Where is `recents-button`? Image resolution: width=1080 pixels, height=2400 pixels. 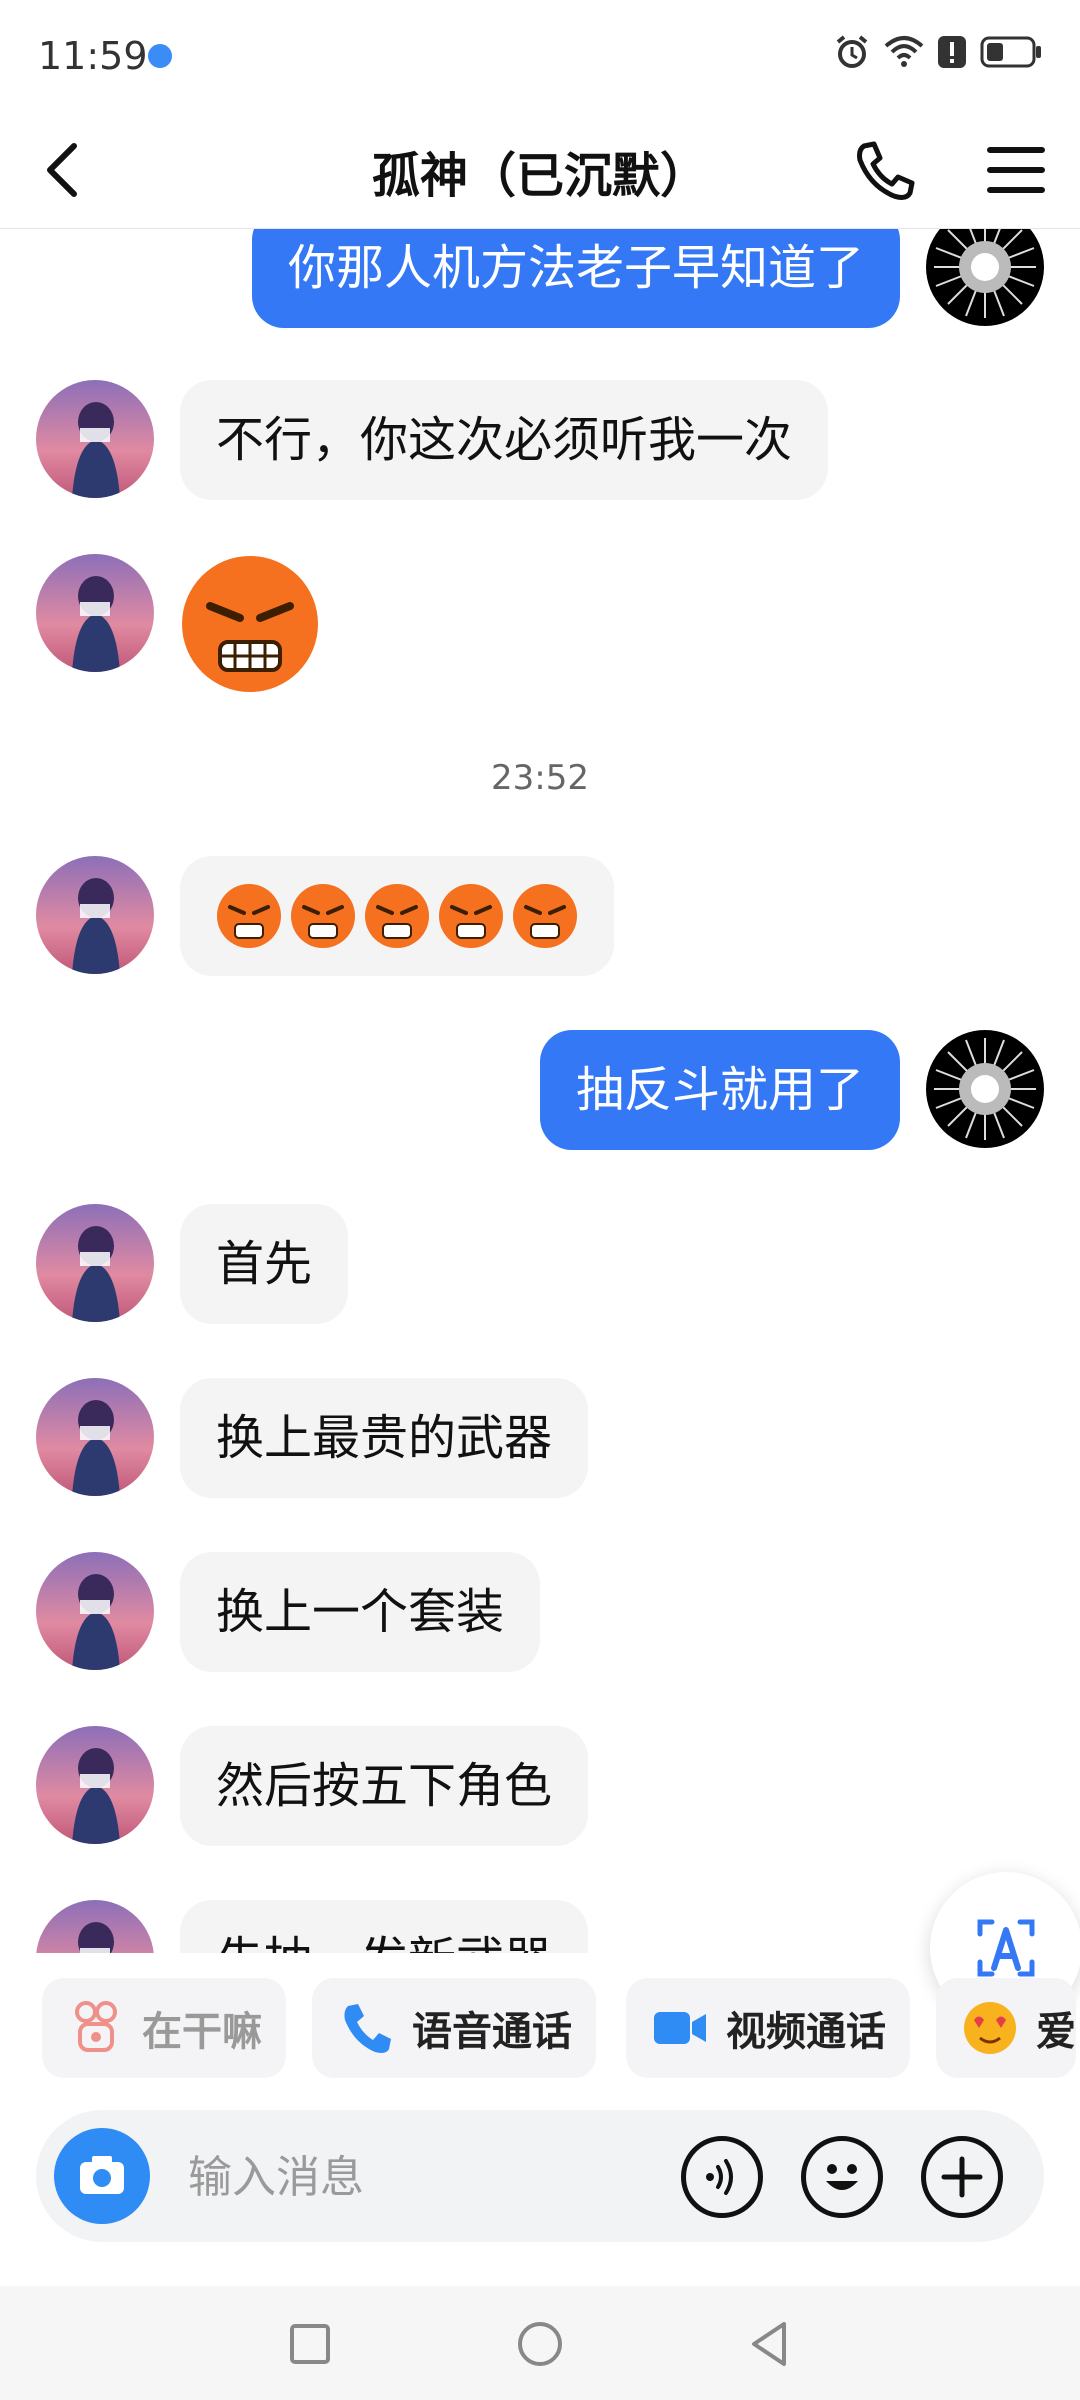 recents-button is located at coordinates (310, 2344).